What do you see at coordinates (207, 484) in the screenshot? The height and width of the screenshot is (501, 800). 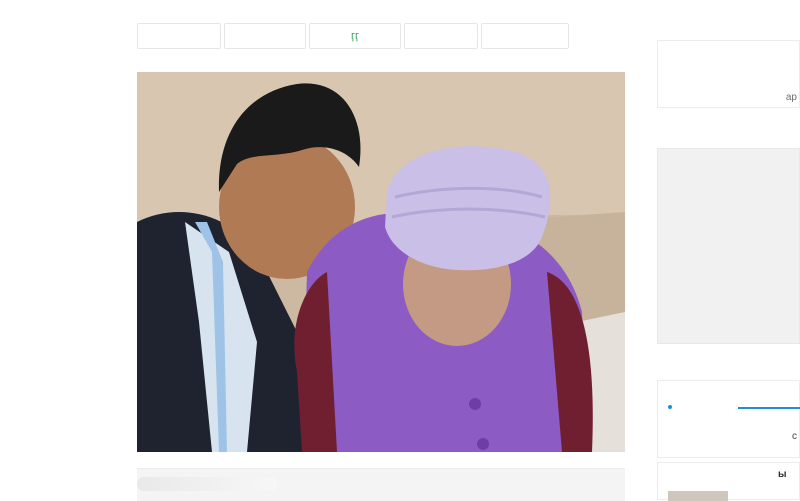 I see `caption-text-blurred` at bounding box center [207, 484].